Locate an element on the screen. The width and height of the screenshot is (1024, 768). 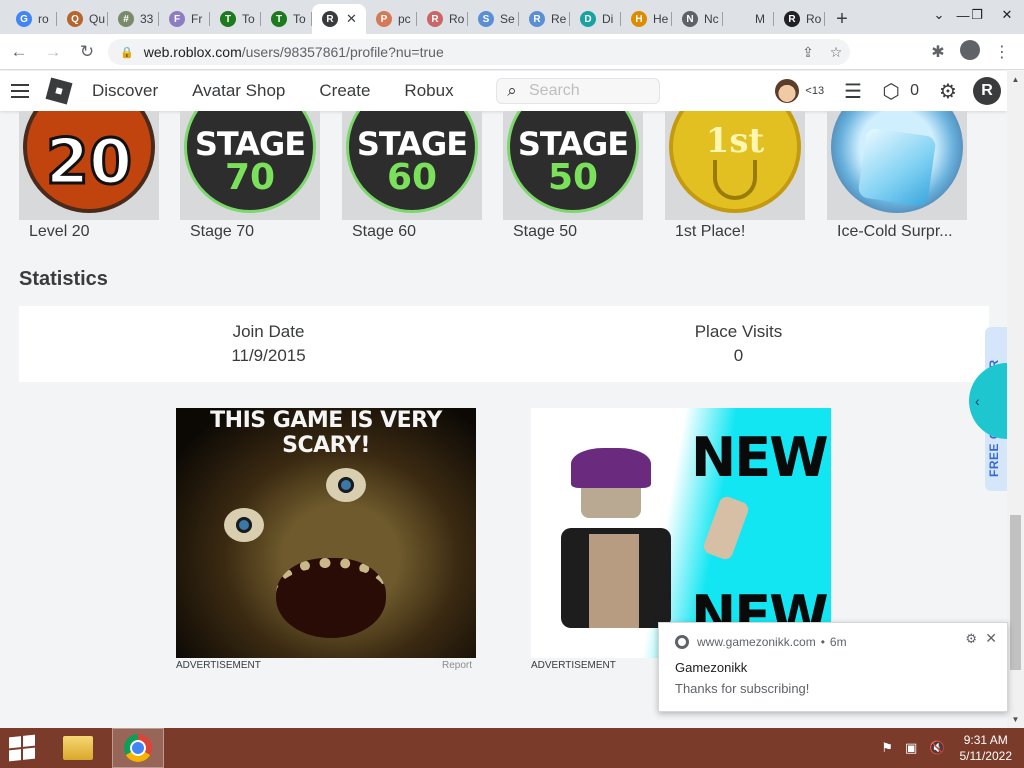
tab-title: ro is located at coordinates (43, 19).